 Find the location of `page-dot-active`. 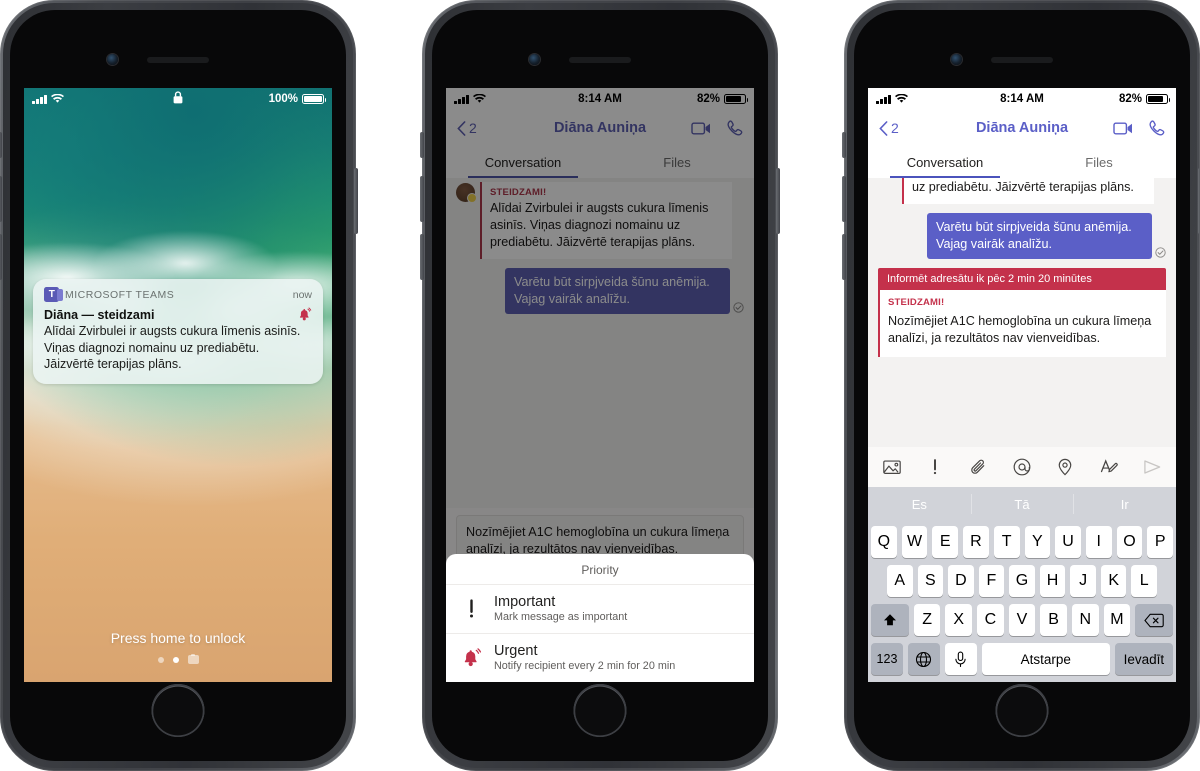

page-dot-active is located at coordinates (175, 659).